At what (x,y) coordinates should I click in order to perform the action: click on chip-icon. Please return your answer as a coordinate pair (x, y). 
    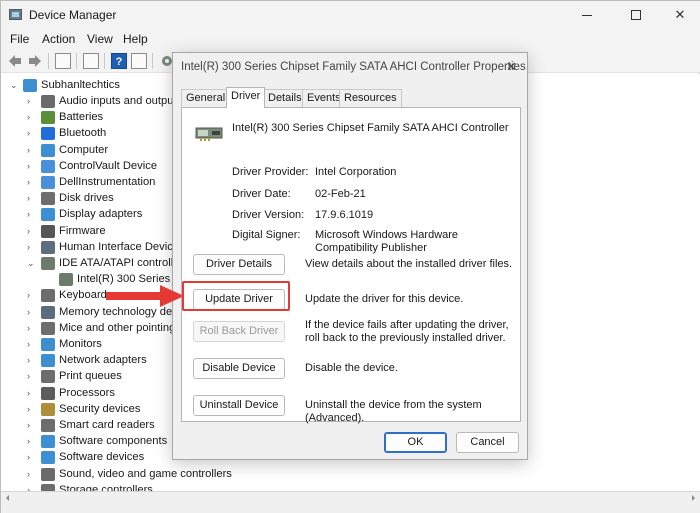
    Looking at the image, I should click on (48, 231).